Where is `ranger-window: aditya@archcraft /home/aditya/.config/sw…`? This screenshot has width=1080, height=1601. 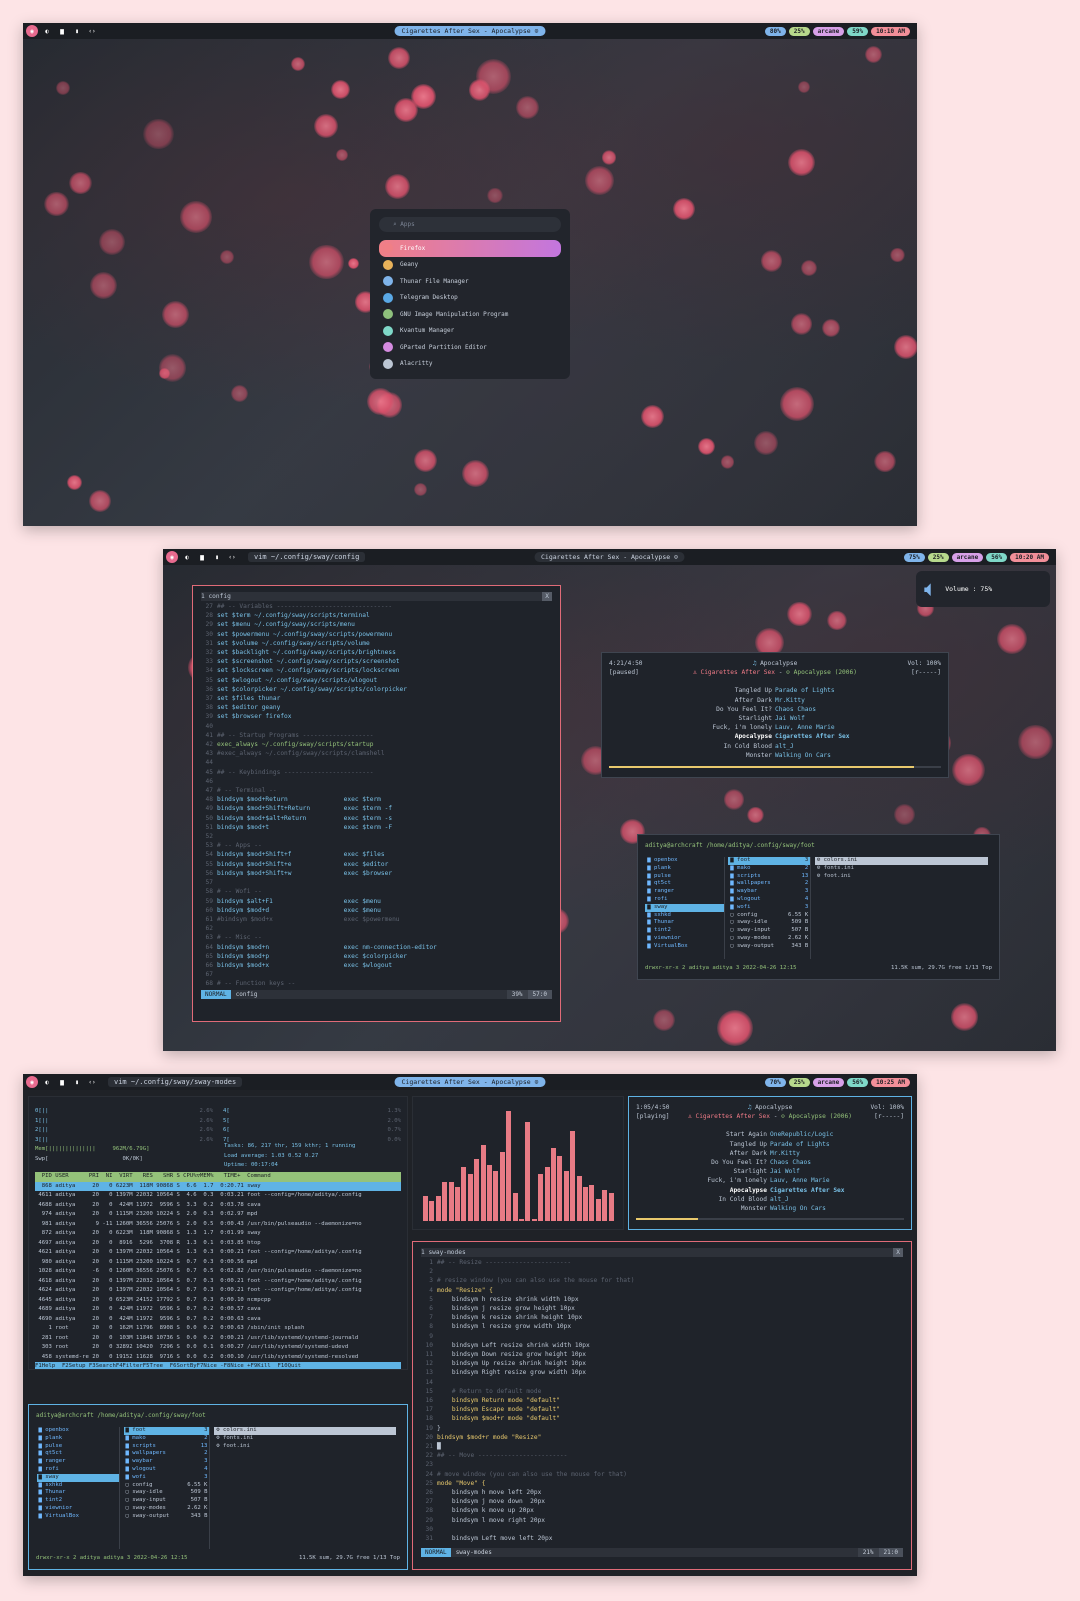 ranger-window: aditya@archcraft /home/aditya/.config/sw… is located at coordinates (218, 1487).